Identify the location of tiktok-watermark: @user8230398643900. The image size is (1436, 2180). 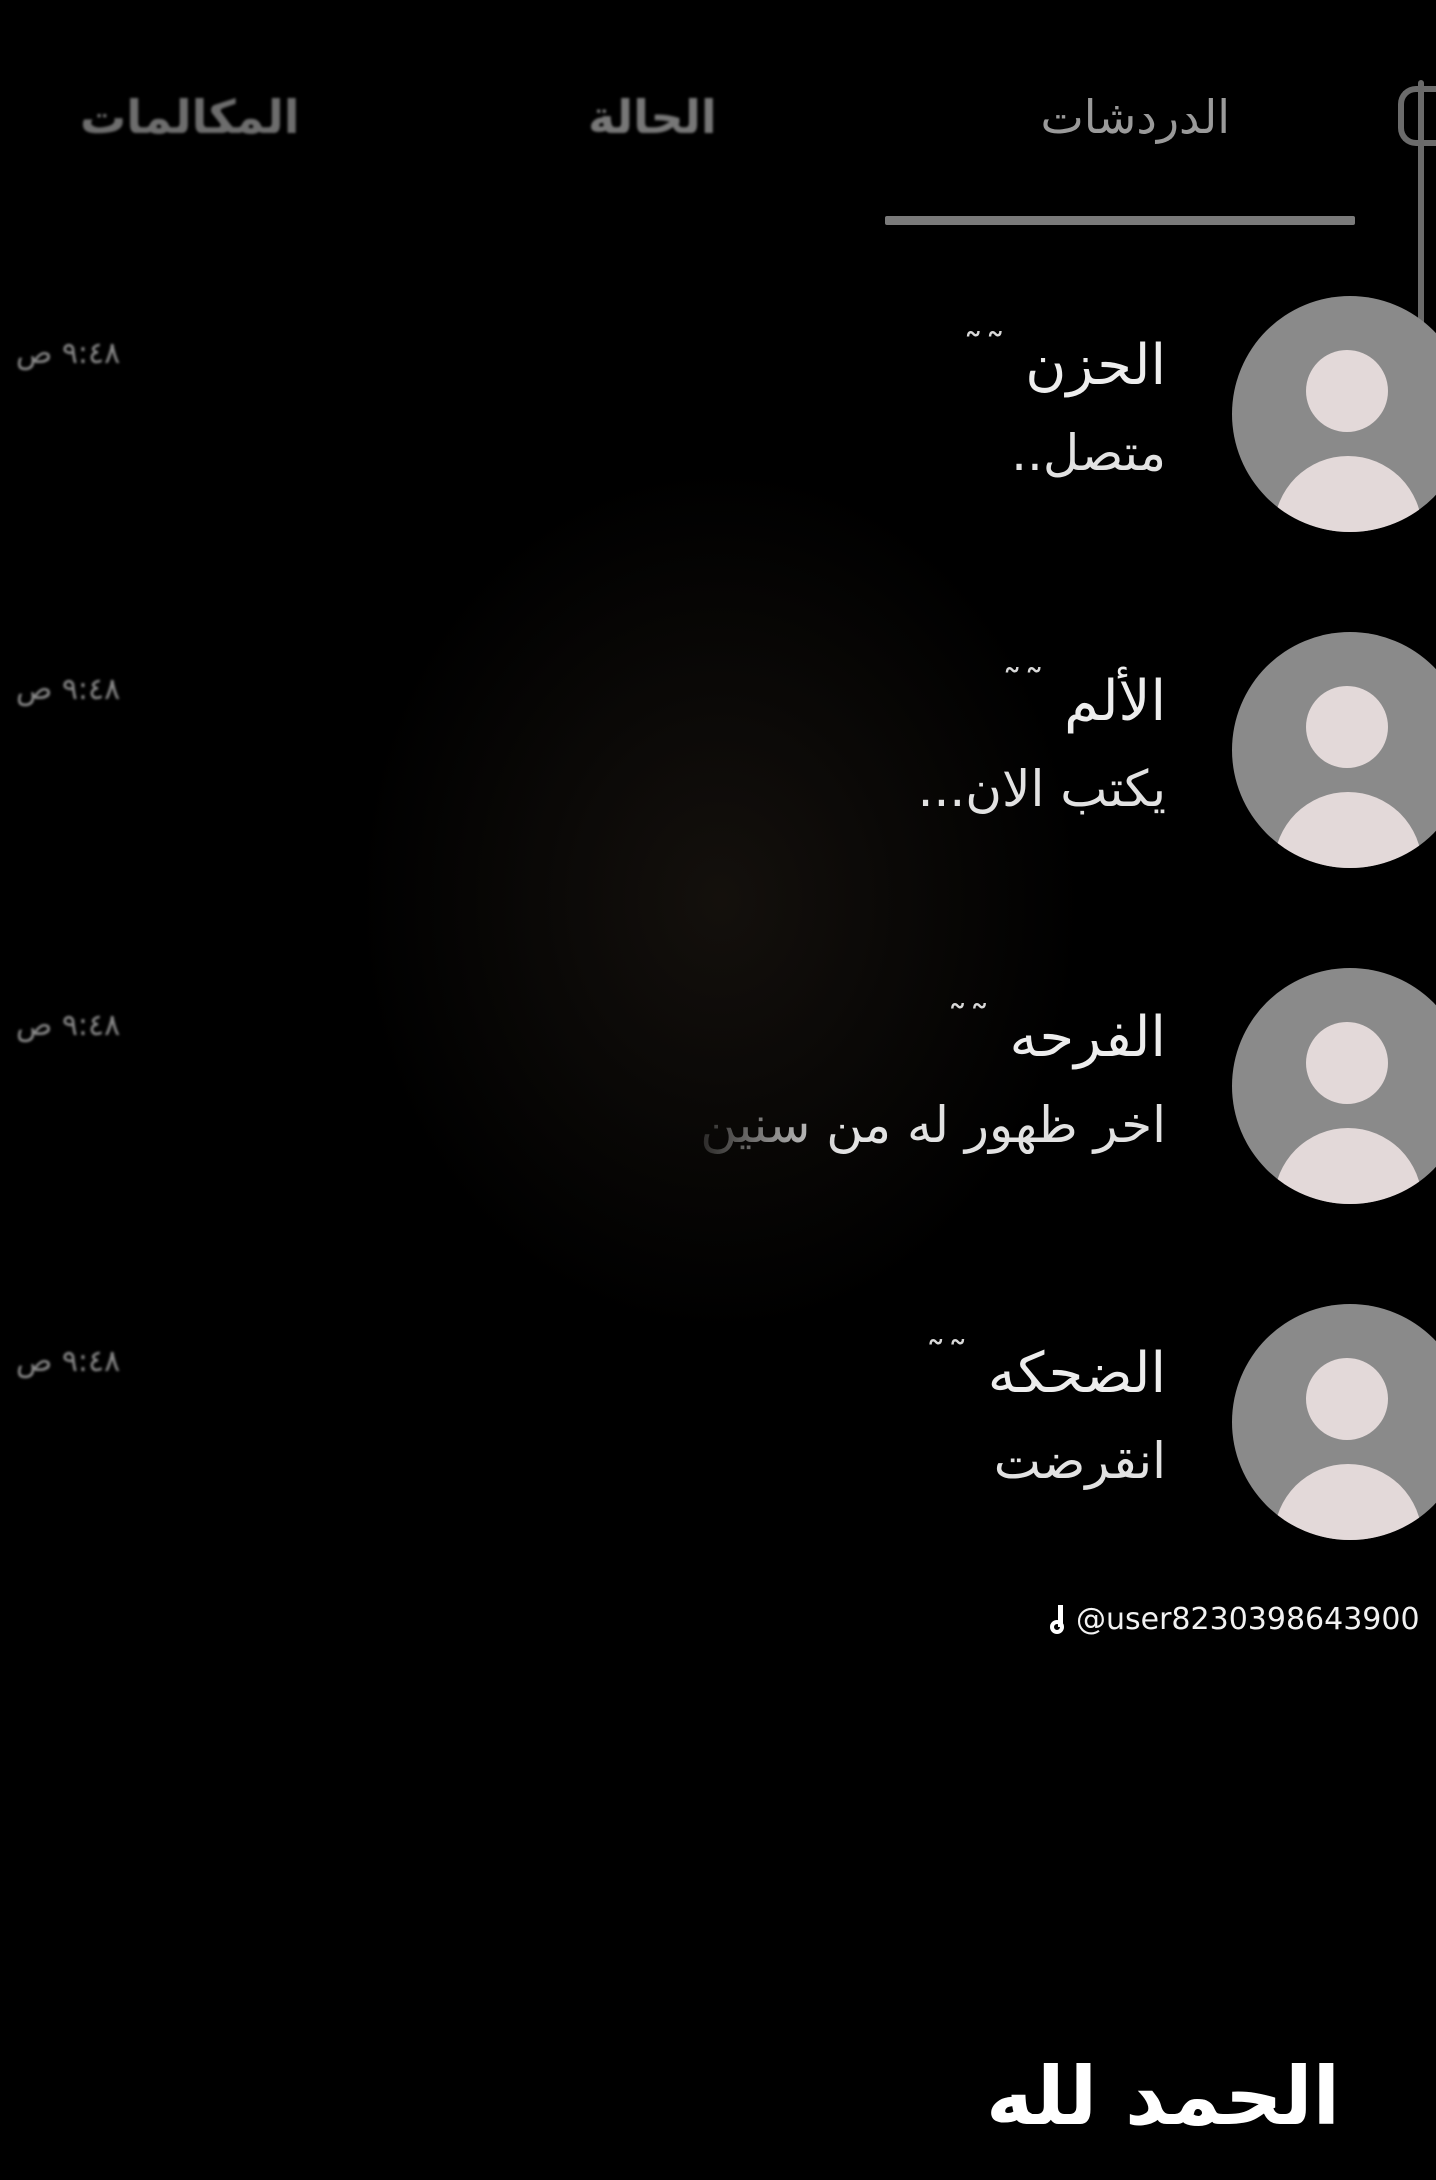
(1235, 1619).